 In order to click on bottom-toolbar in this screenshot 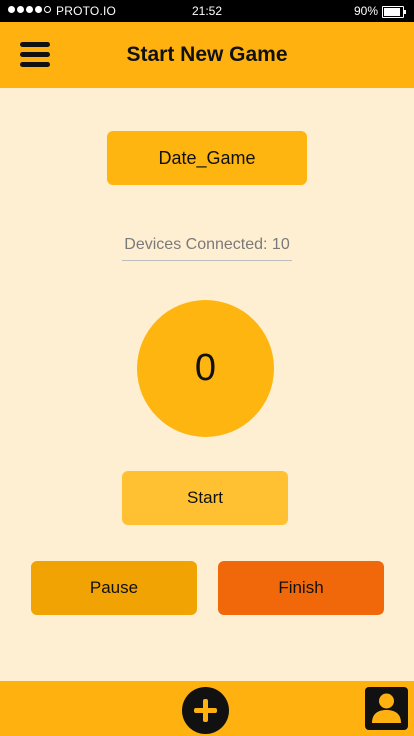, I will do `click(207, 708)`.